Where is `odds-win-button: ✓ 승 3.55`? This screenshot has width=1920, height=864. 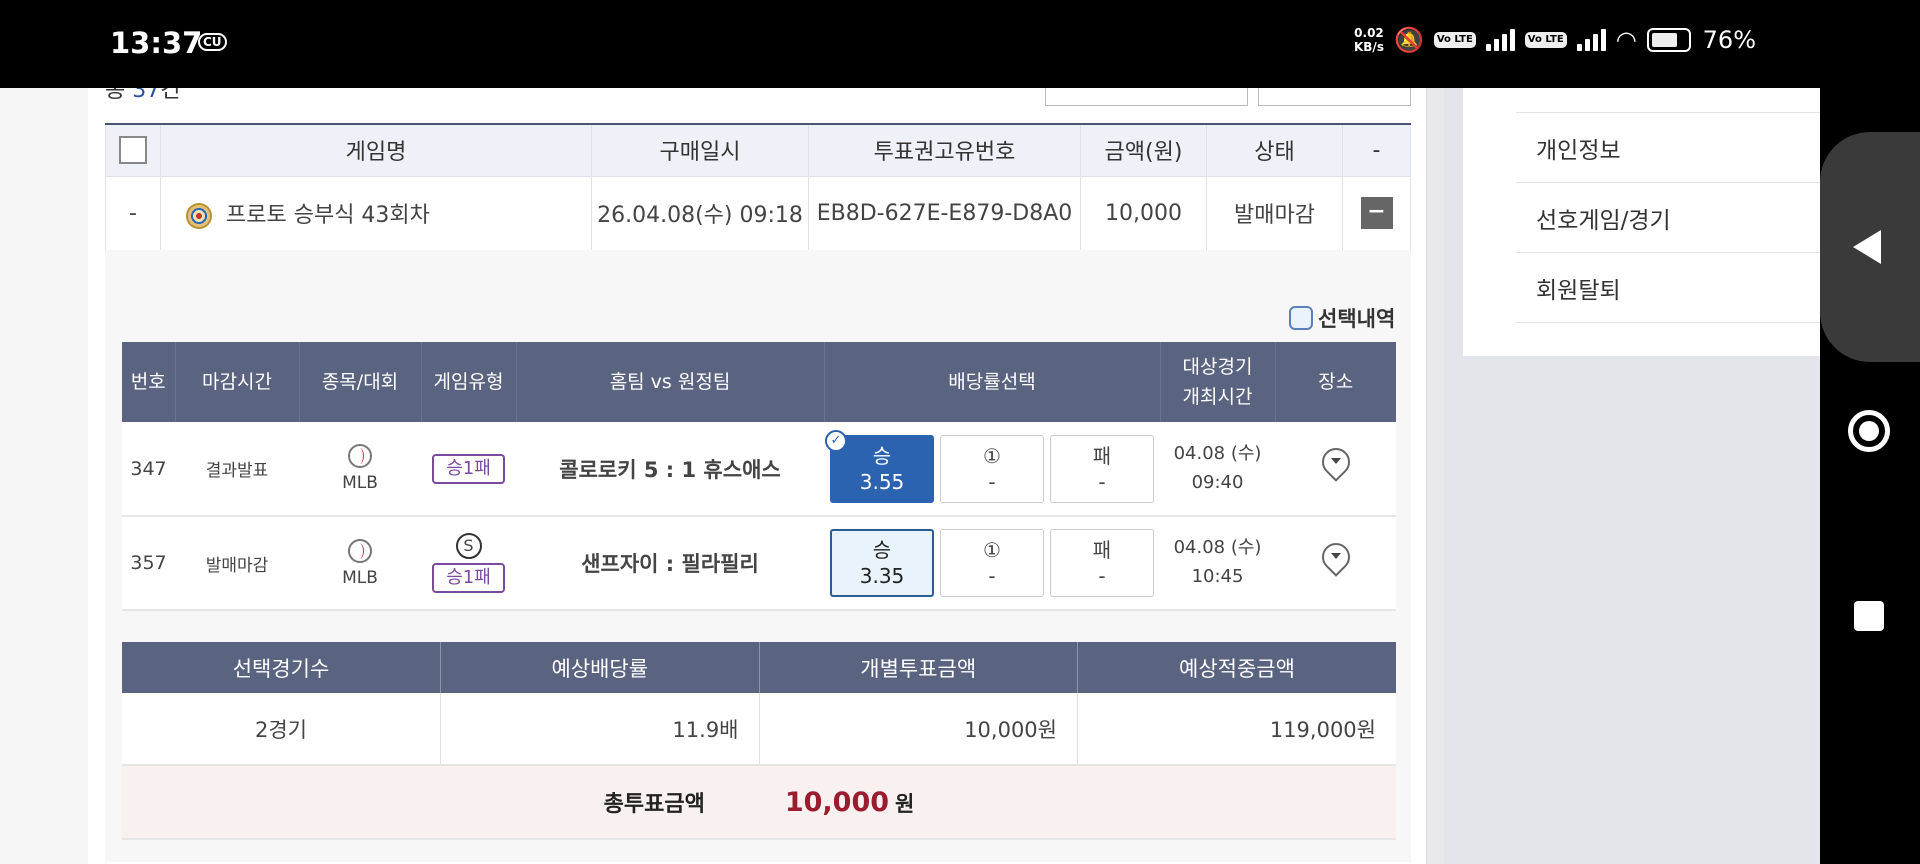
odds-win-button: ✓ 승 3.55 is located at coordinates (879, 466).